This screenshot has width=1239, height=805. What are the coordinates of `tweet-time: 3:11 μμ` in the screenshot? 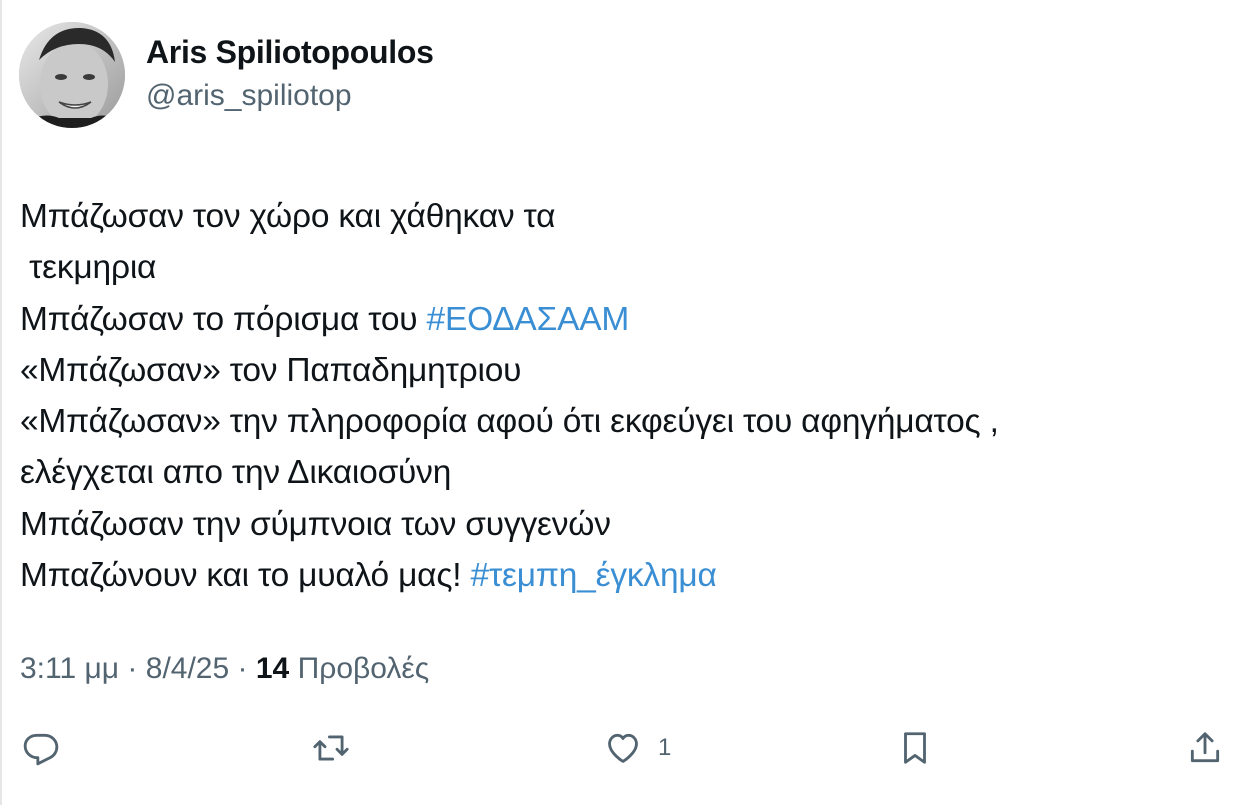 It's located at (69, 668).